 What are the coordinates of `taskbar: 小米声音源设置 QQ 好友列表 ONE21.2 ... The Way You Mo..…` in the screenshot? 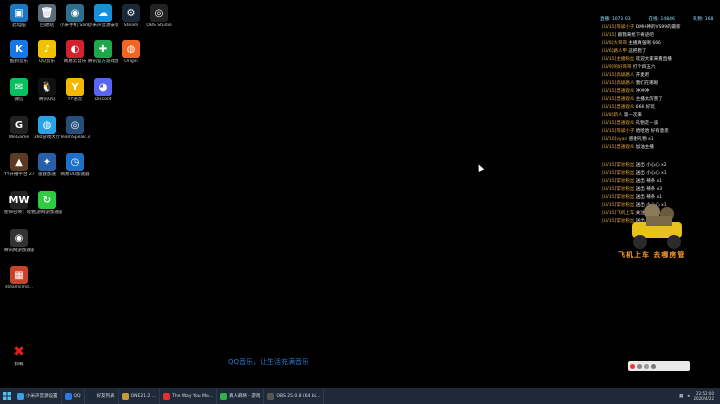 It's located at (360, 396).